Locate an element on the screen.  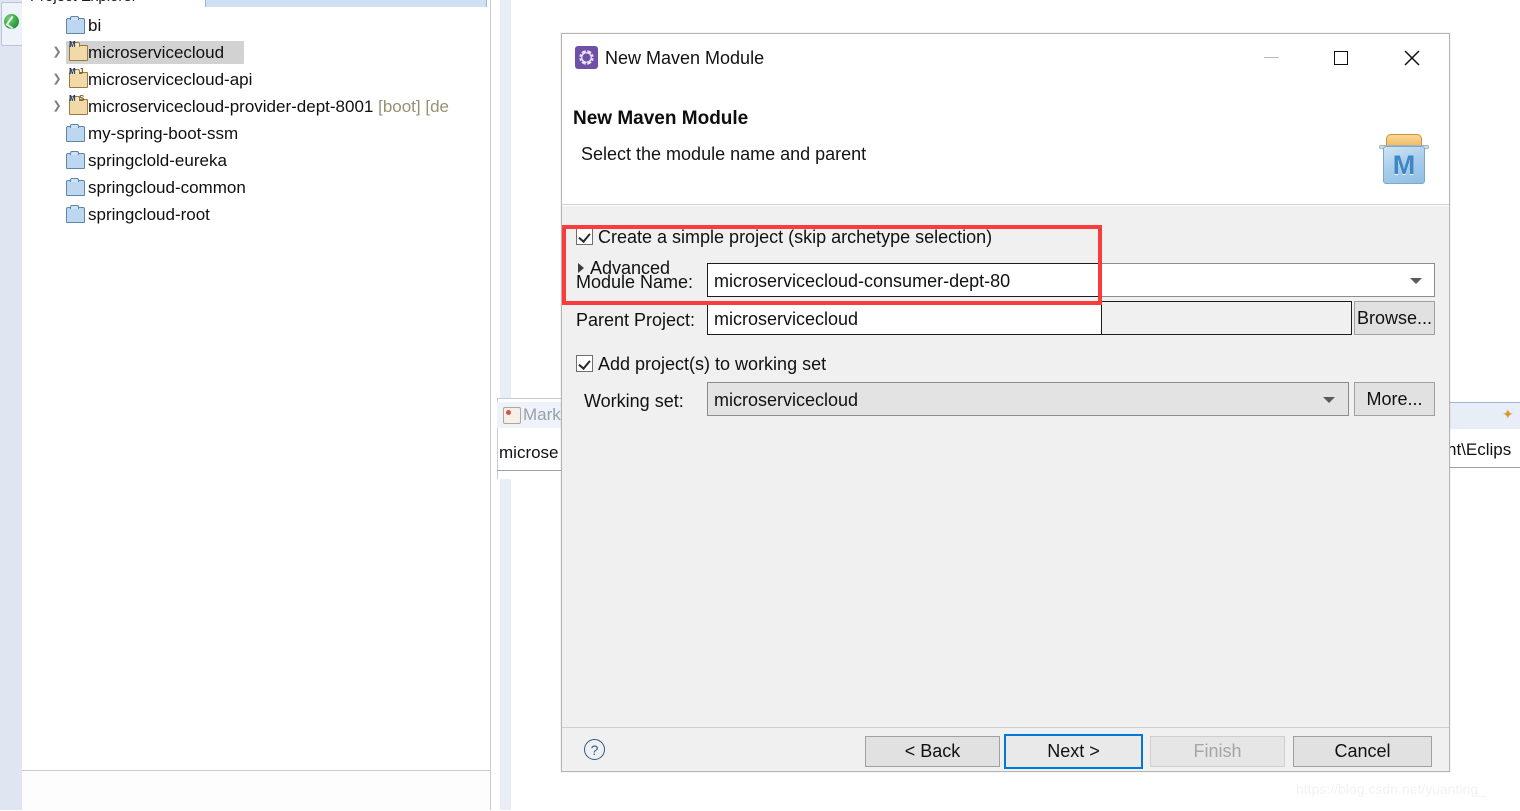
tree-item-microservicecloud-api: ❯ M J microservicecloud-api is located at coordinates (256, 79).